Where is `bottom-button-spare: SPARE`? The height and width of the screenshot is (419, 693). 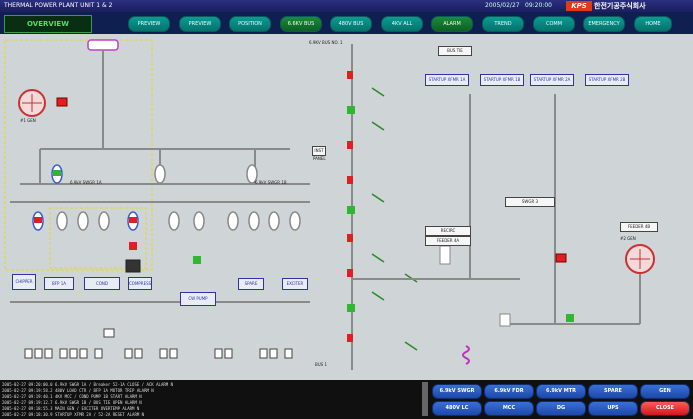
bottom-button-spare: SPARE is located at coordinates (613, 391).